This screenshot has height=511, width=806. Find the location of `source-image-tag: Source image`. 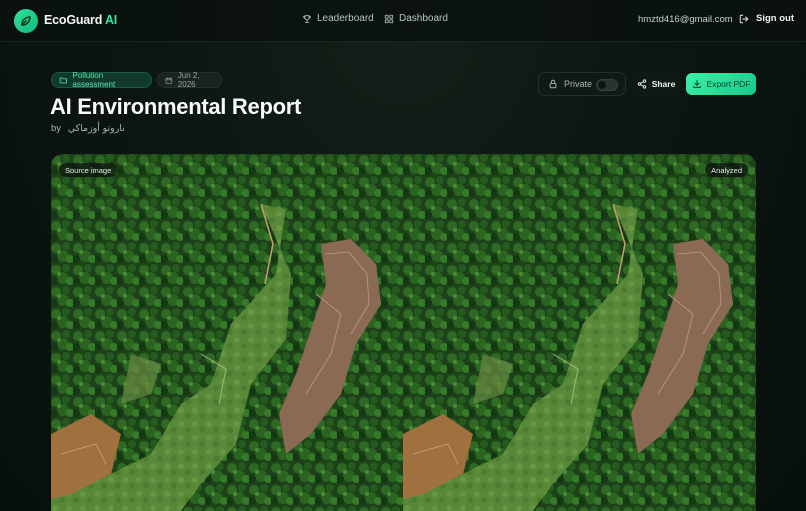

source-image-tag: Source image is located at coordinates (88, 170).